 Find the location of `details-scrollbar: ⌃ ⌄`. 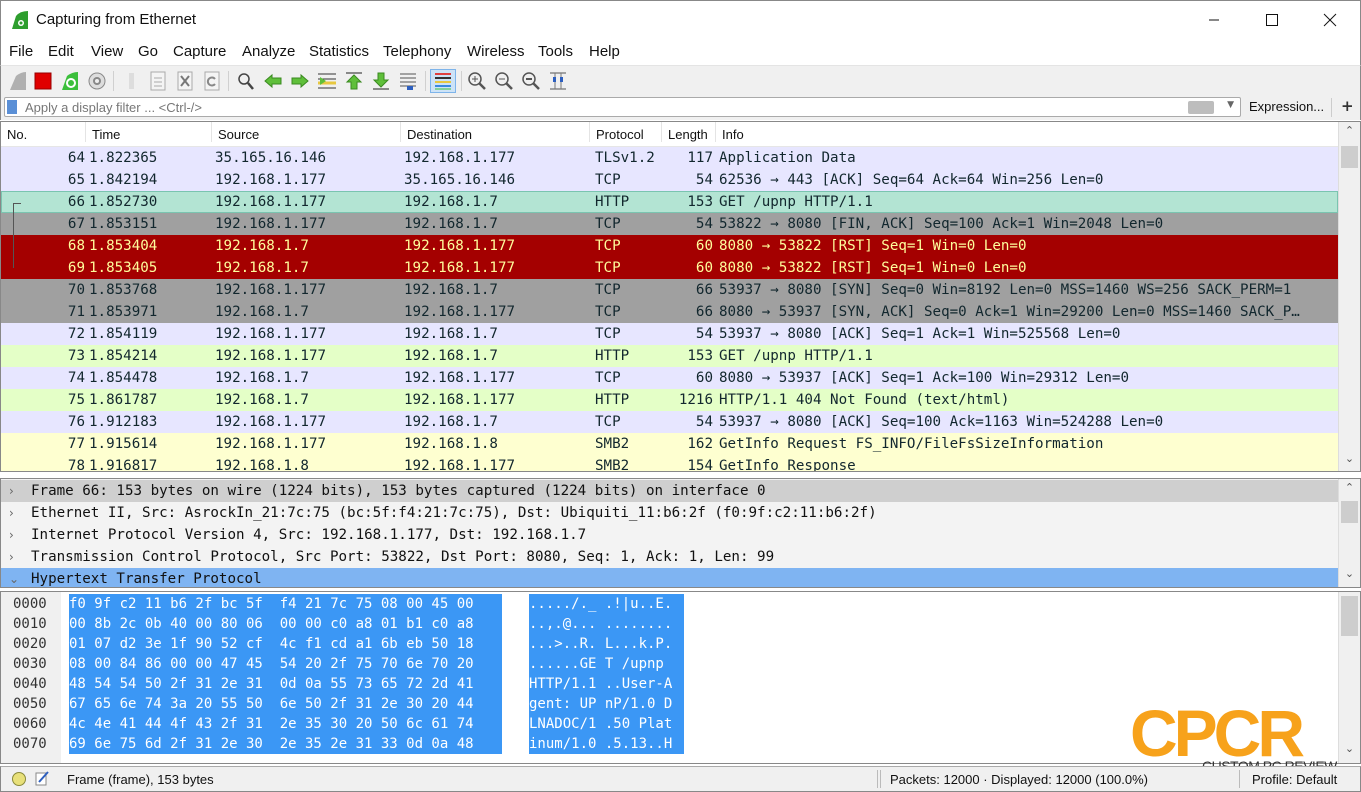

details-scrollbar: ⌃ ⌄ is located at coordinates (1349, 533).